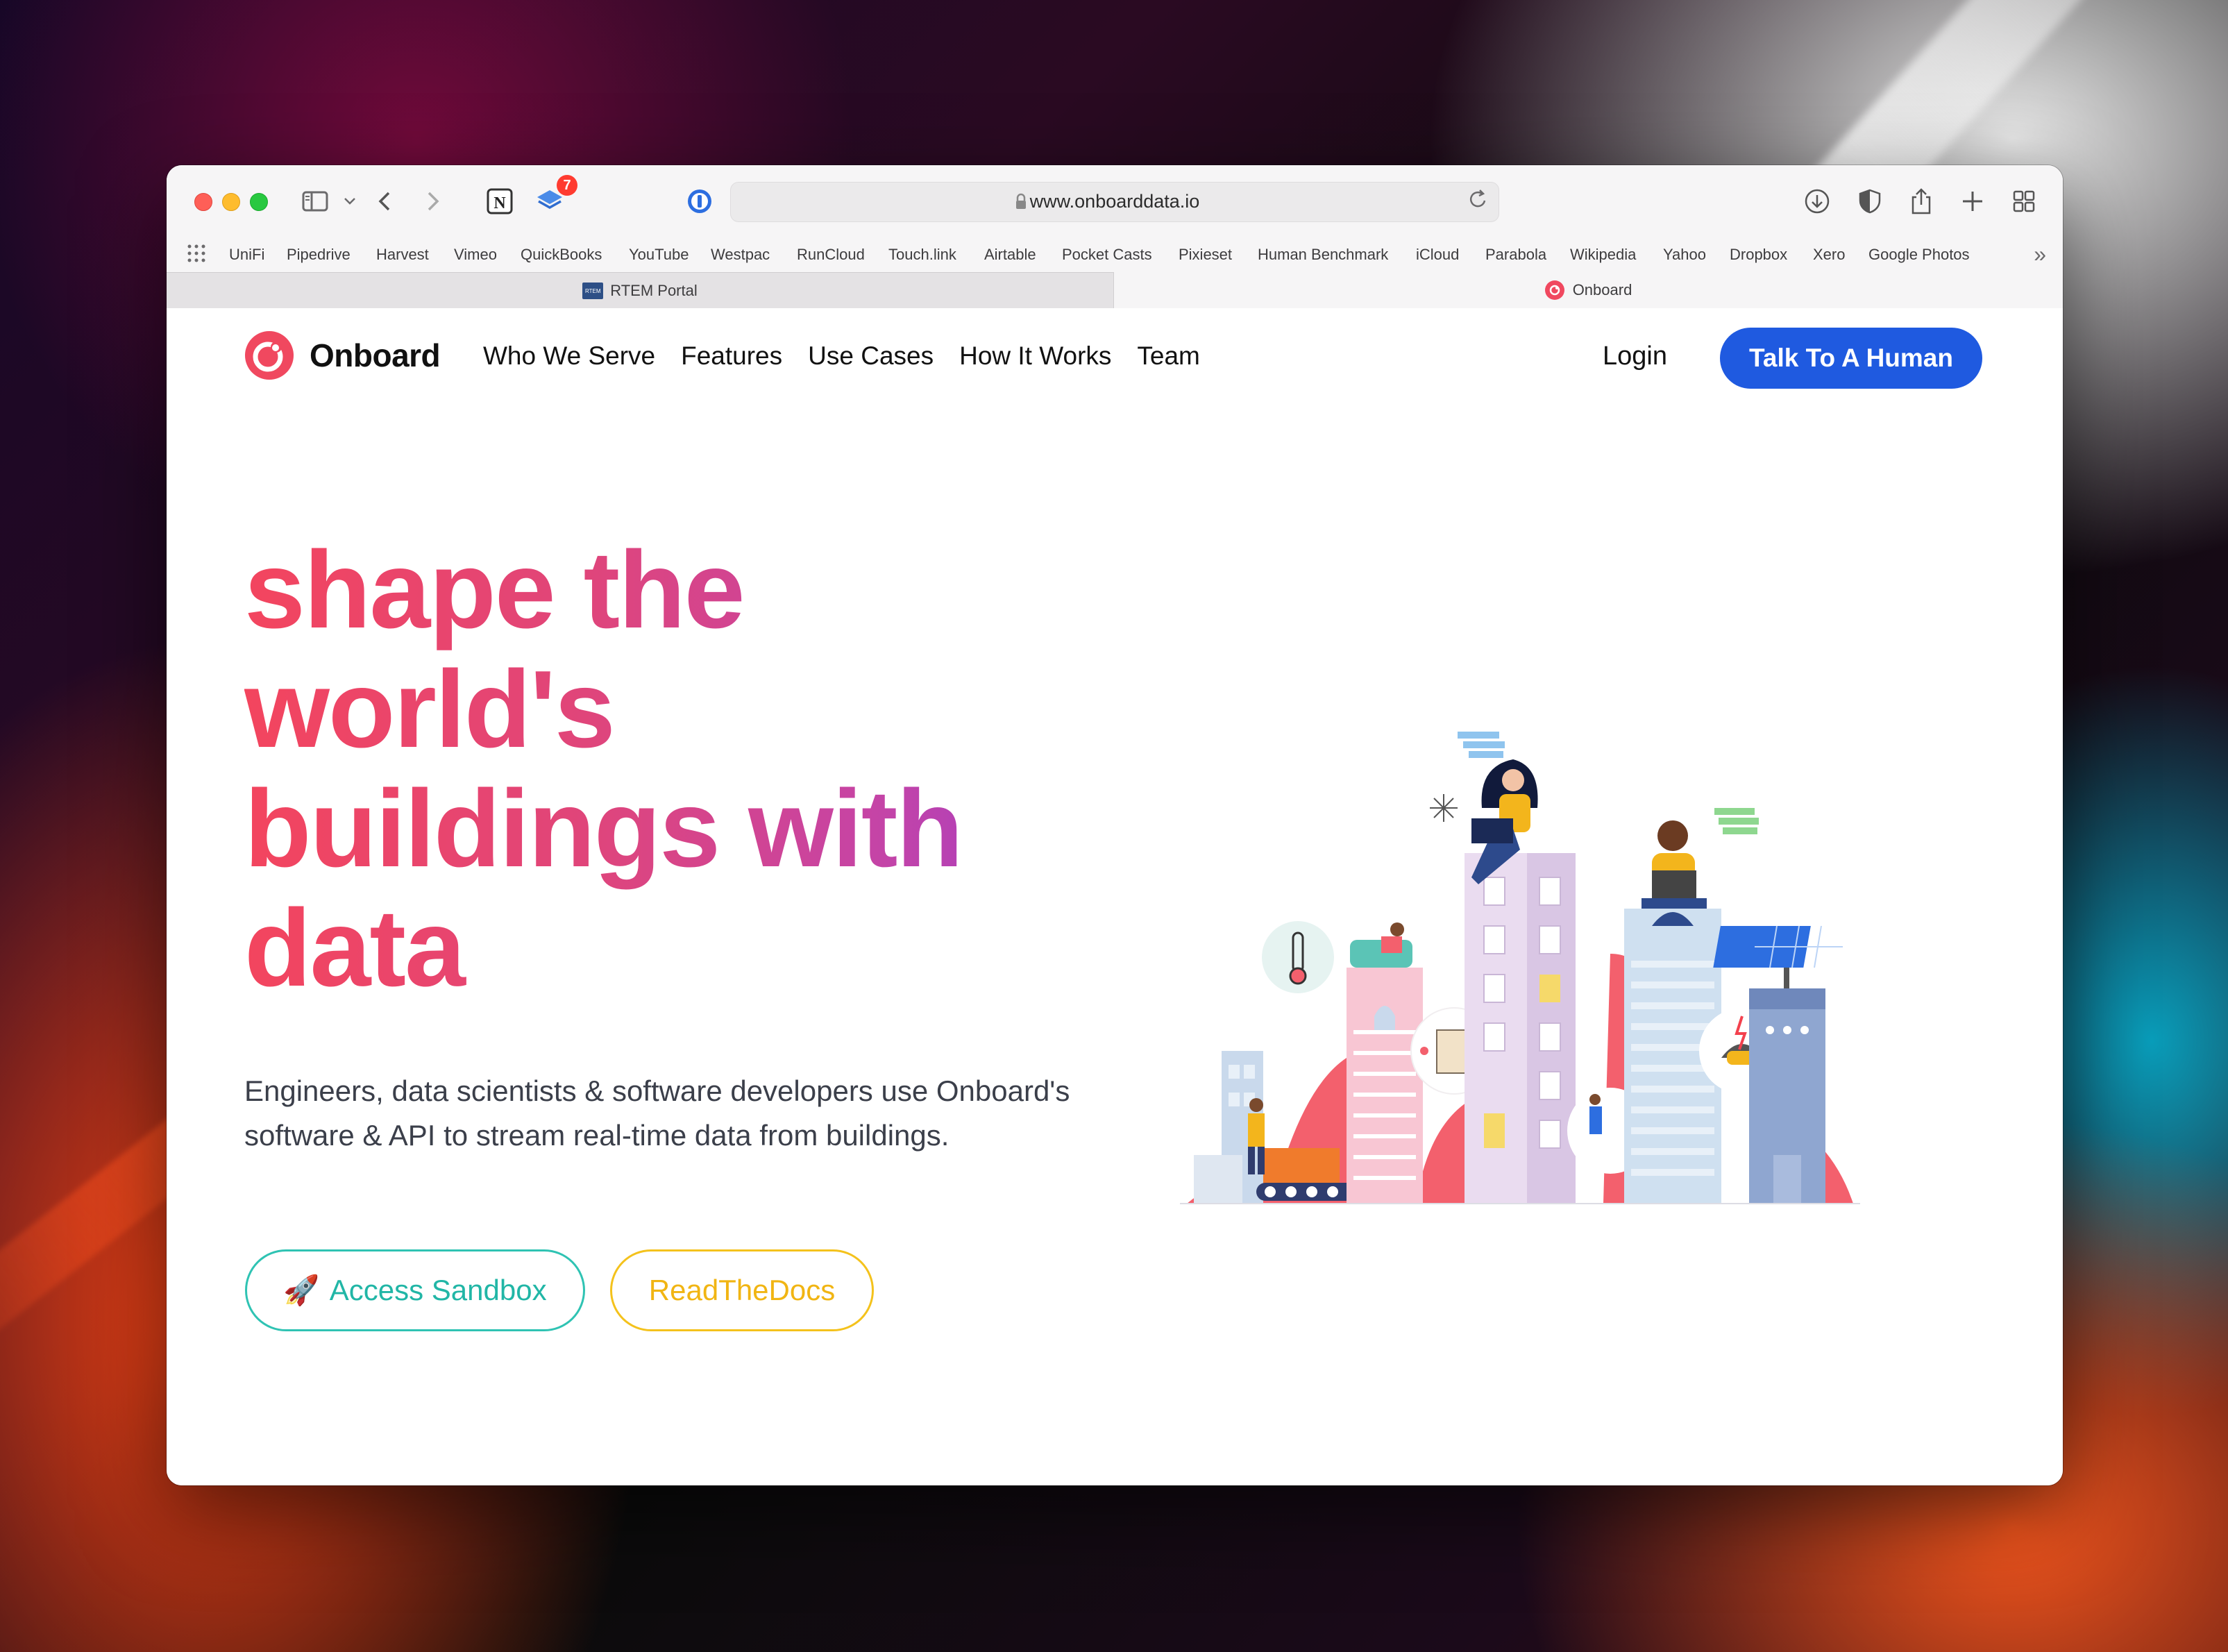  I want to click on download-icon, so click(1817, 201).